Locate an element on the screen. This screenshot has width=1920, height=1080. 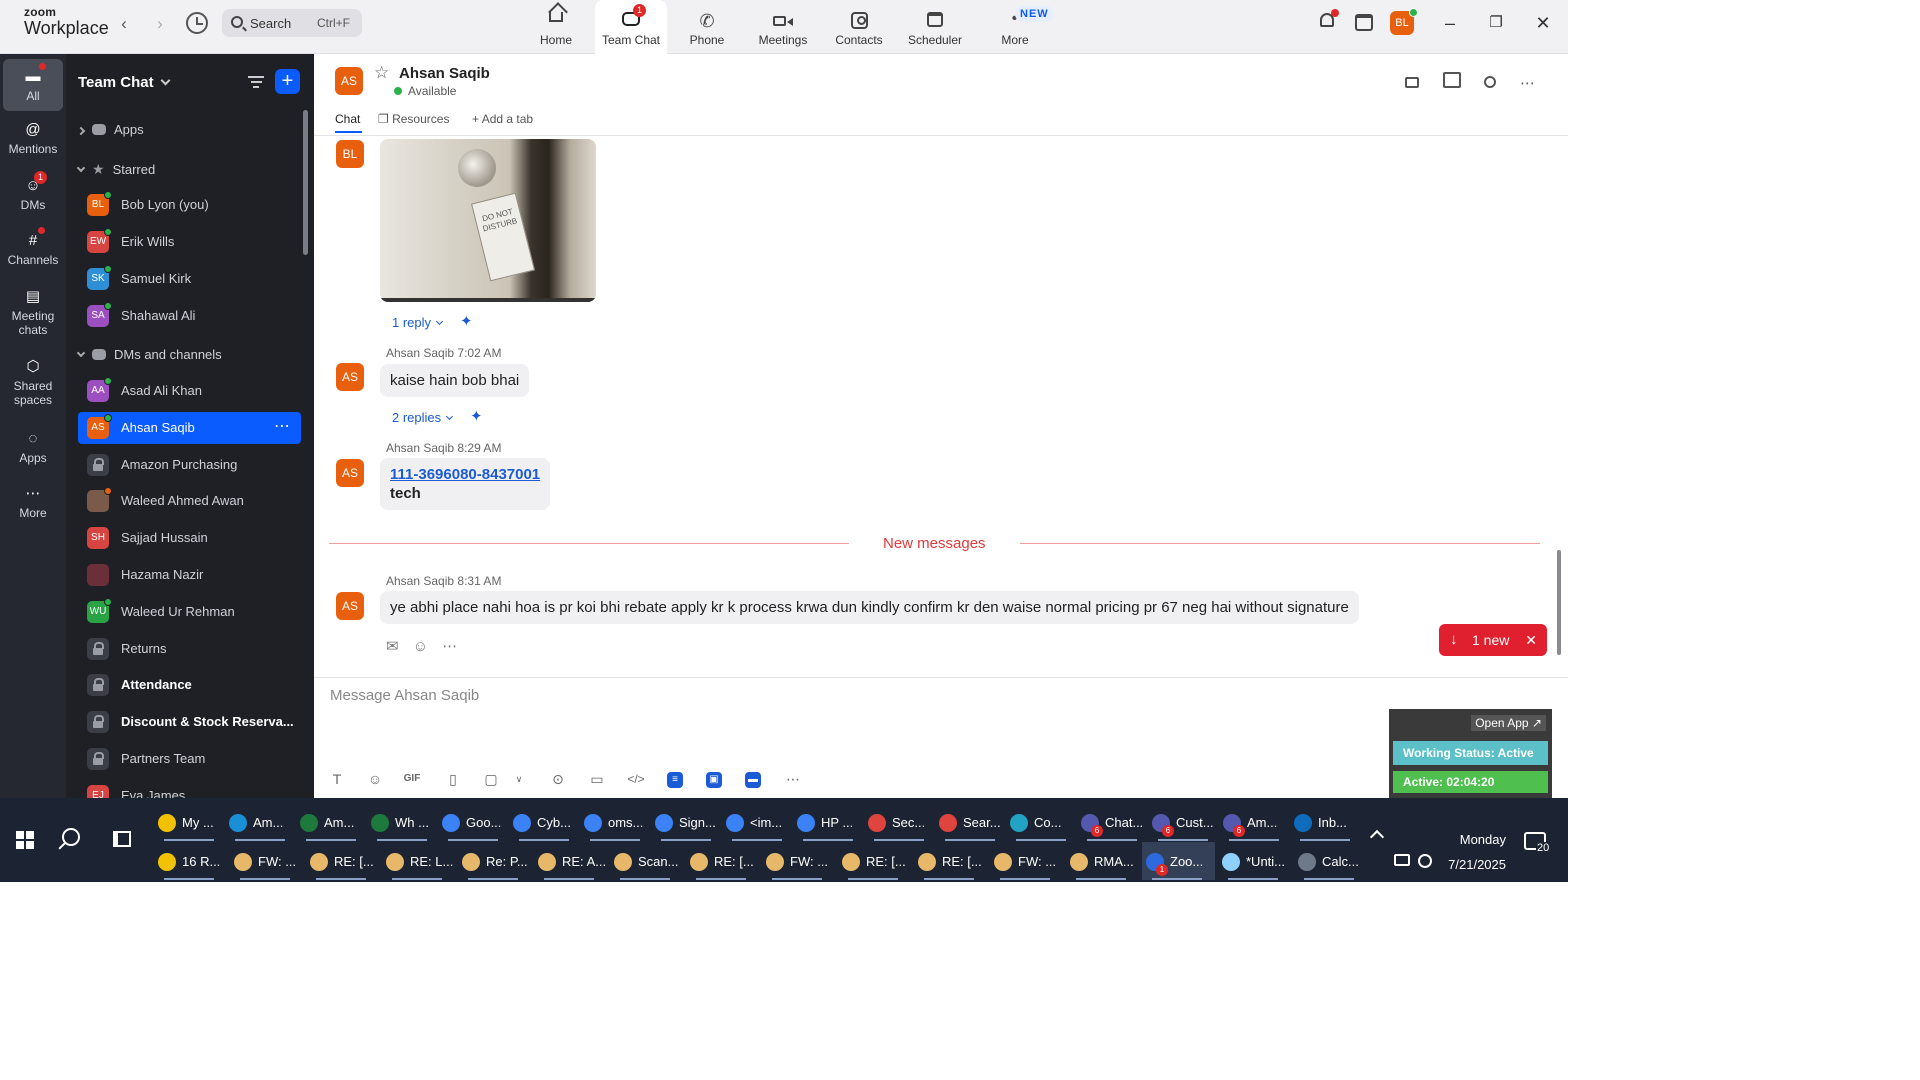
video-call-icon is located at coordinates (1412, 82).